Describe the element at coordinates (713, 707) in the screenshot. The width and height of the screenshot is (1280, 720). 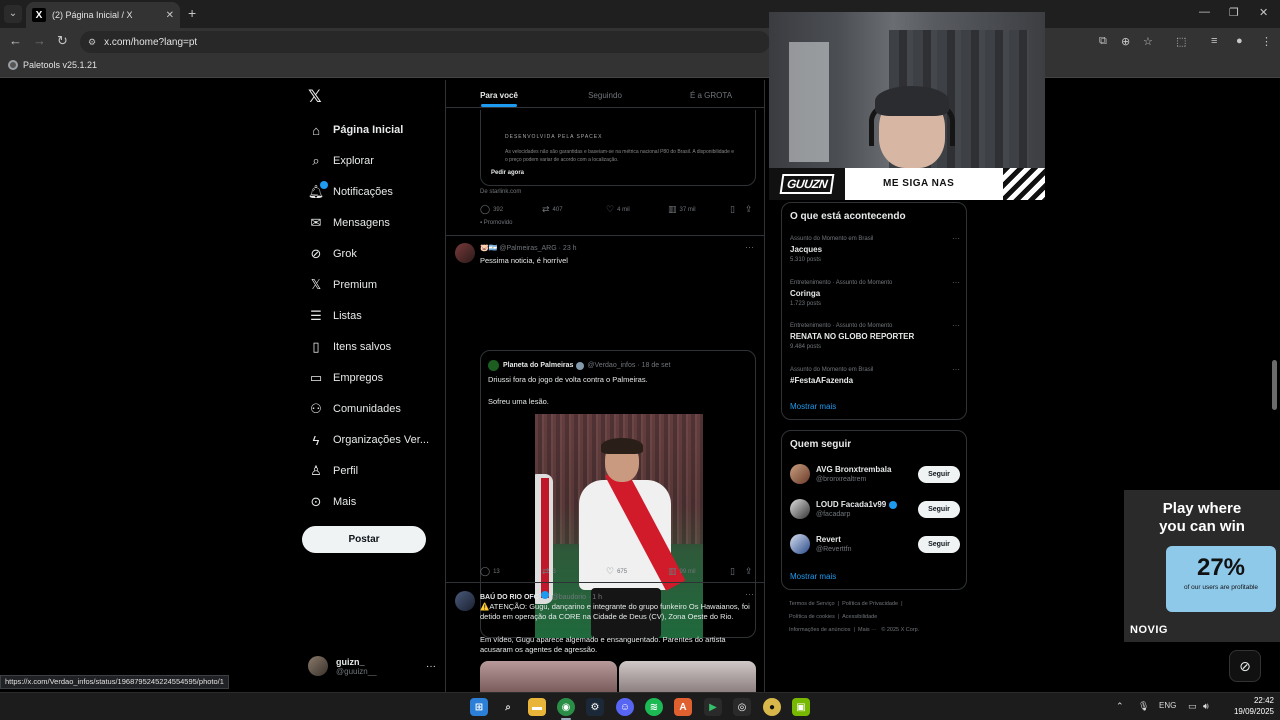
I see `play-icon: ▶` at that location.